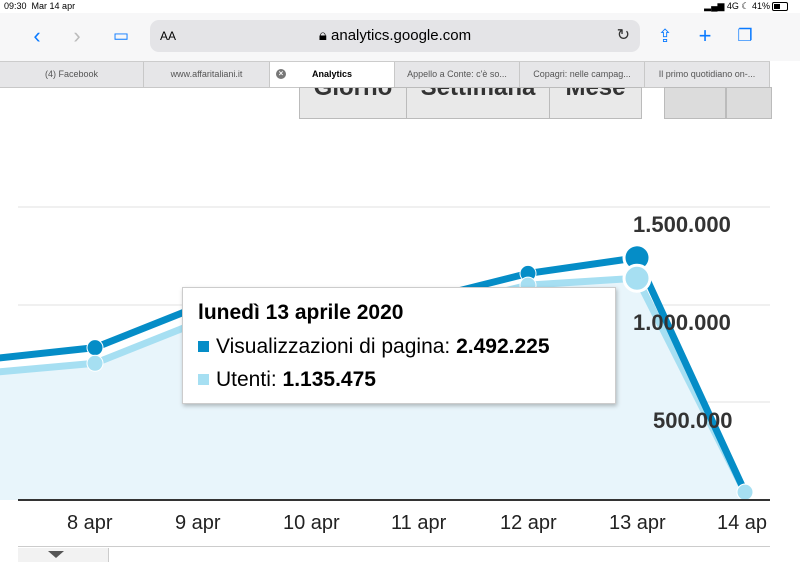 This screenshot has width=800, height=576. Describe the element at coordinates (682, 322) in the screenshot. I see `y-tick-label: 1.000.000` at that location.